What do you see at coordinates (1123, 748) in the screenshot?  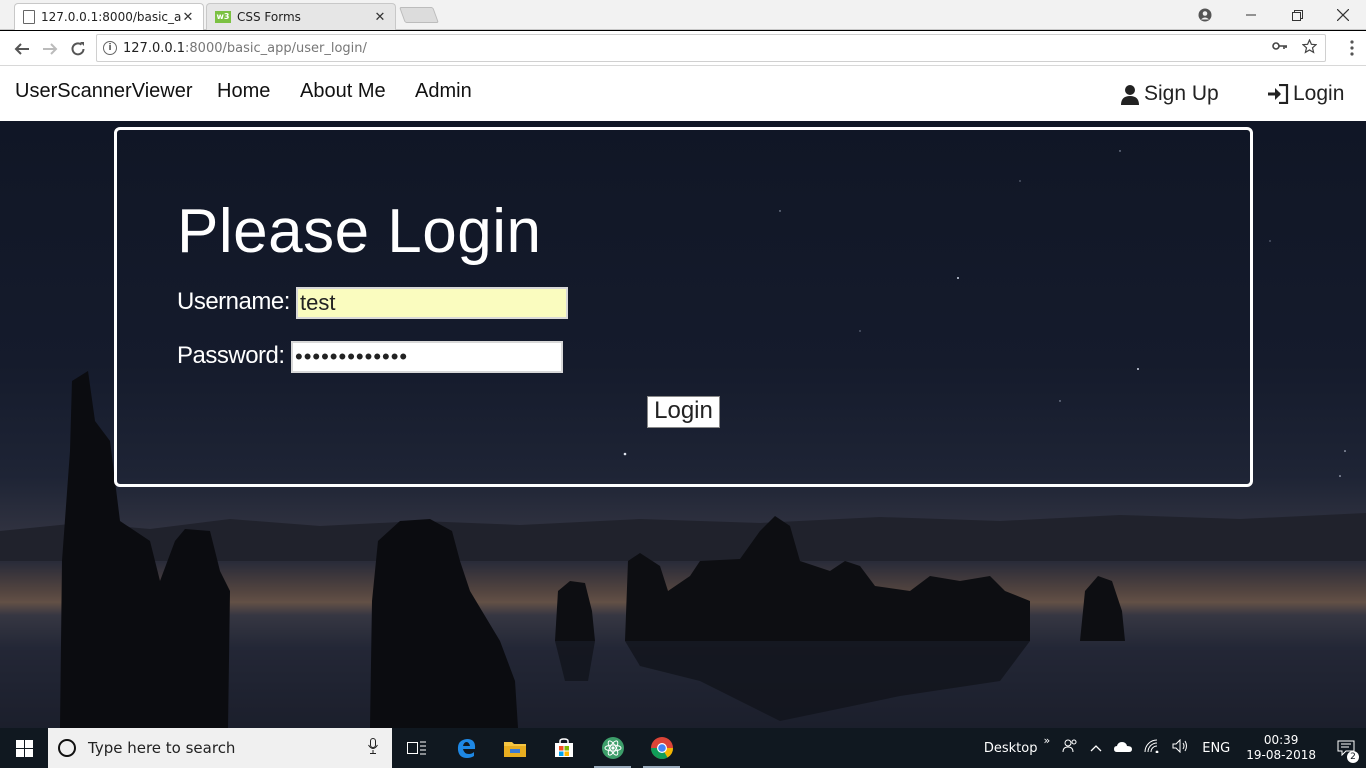 I see `onedrive-cloud-icon` at bounding box center [1123, 748].